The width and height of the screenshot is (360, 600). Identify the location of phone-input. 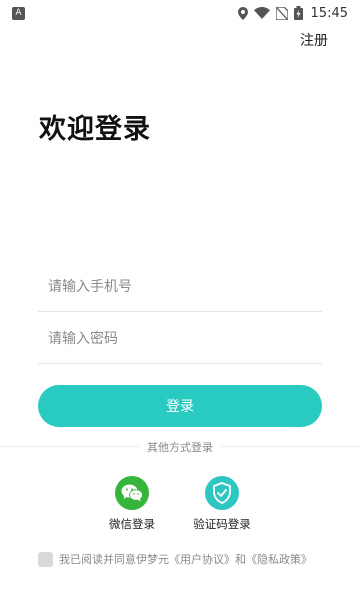
(180, 286).